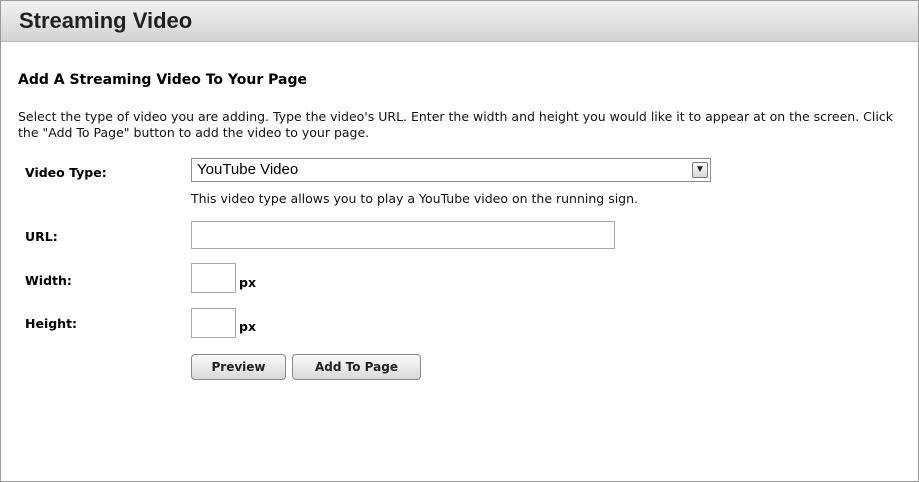  Describe the element at coordinates (248, 169) in the screenshot. I see `video-type-selected-value: YouTube Video` at that location.